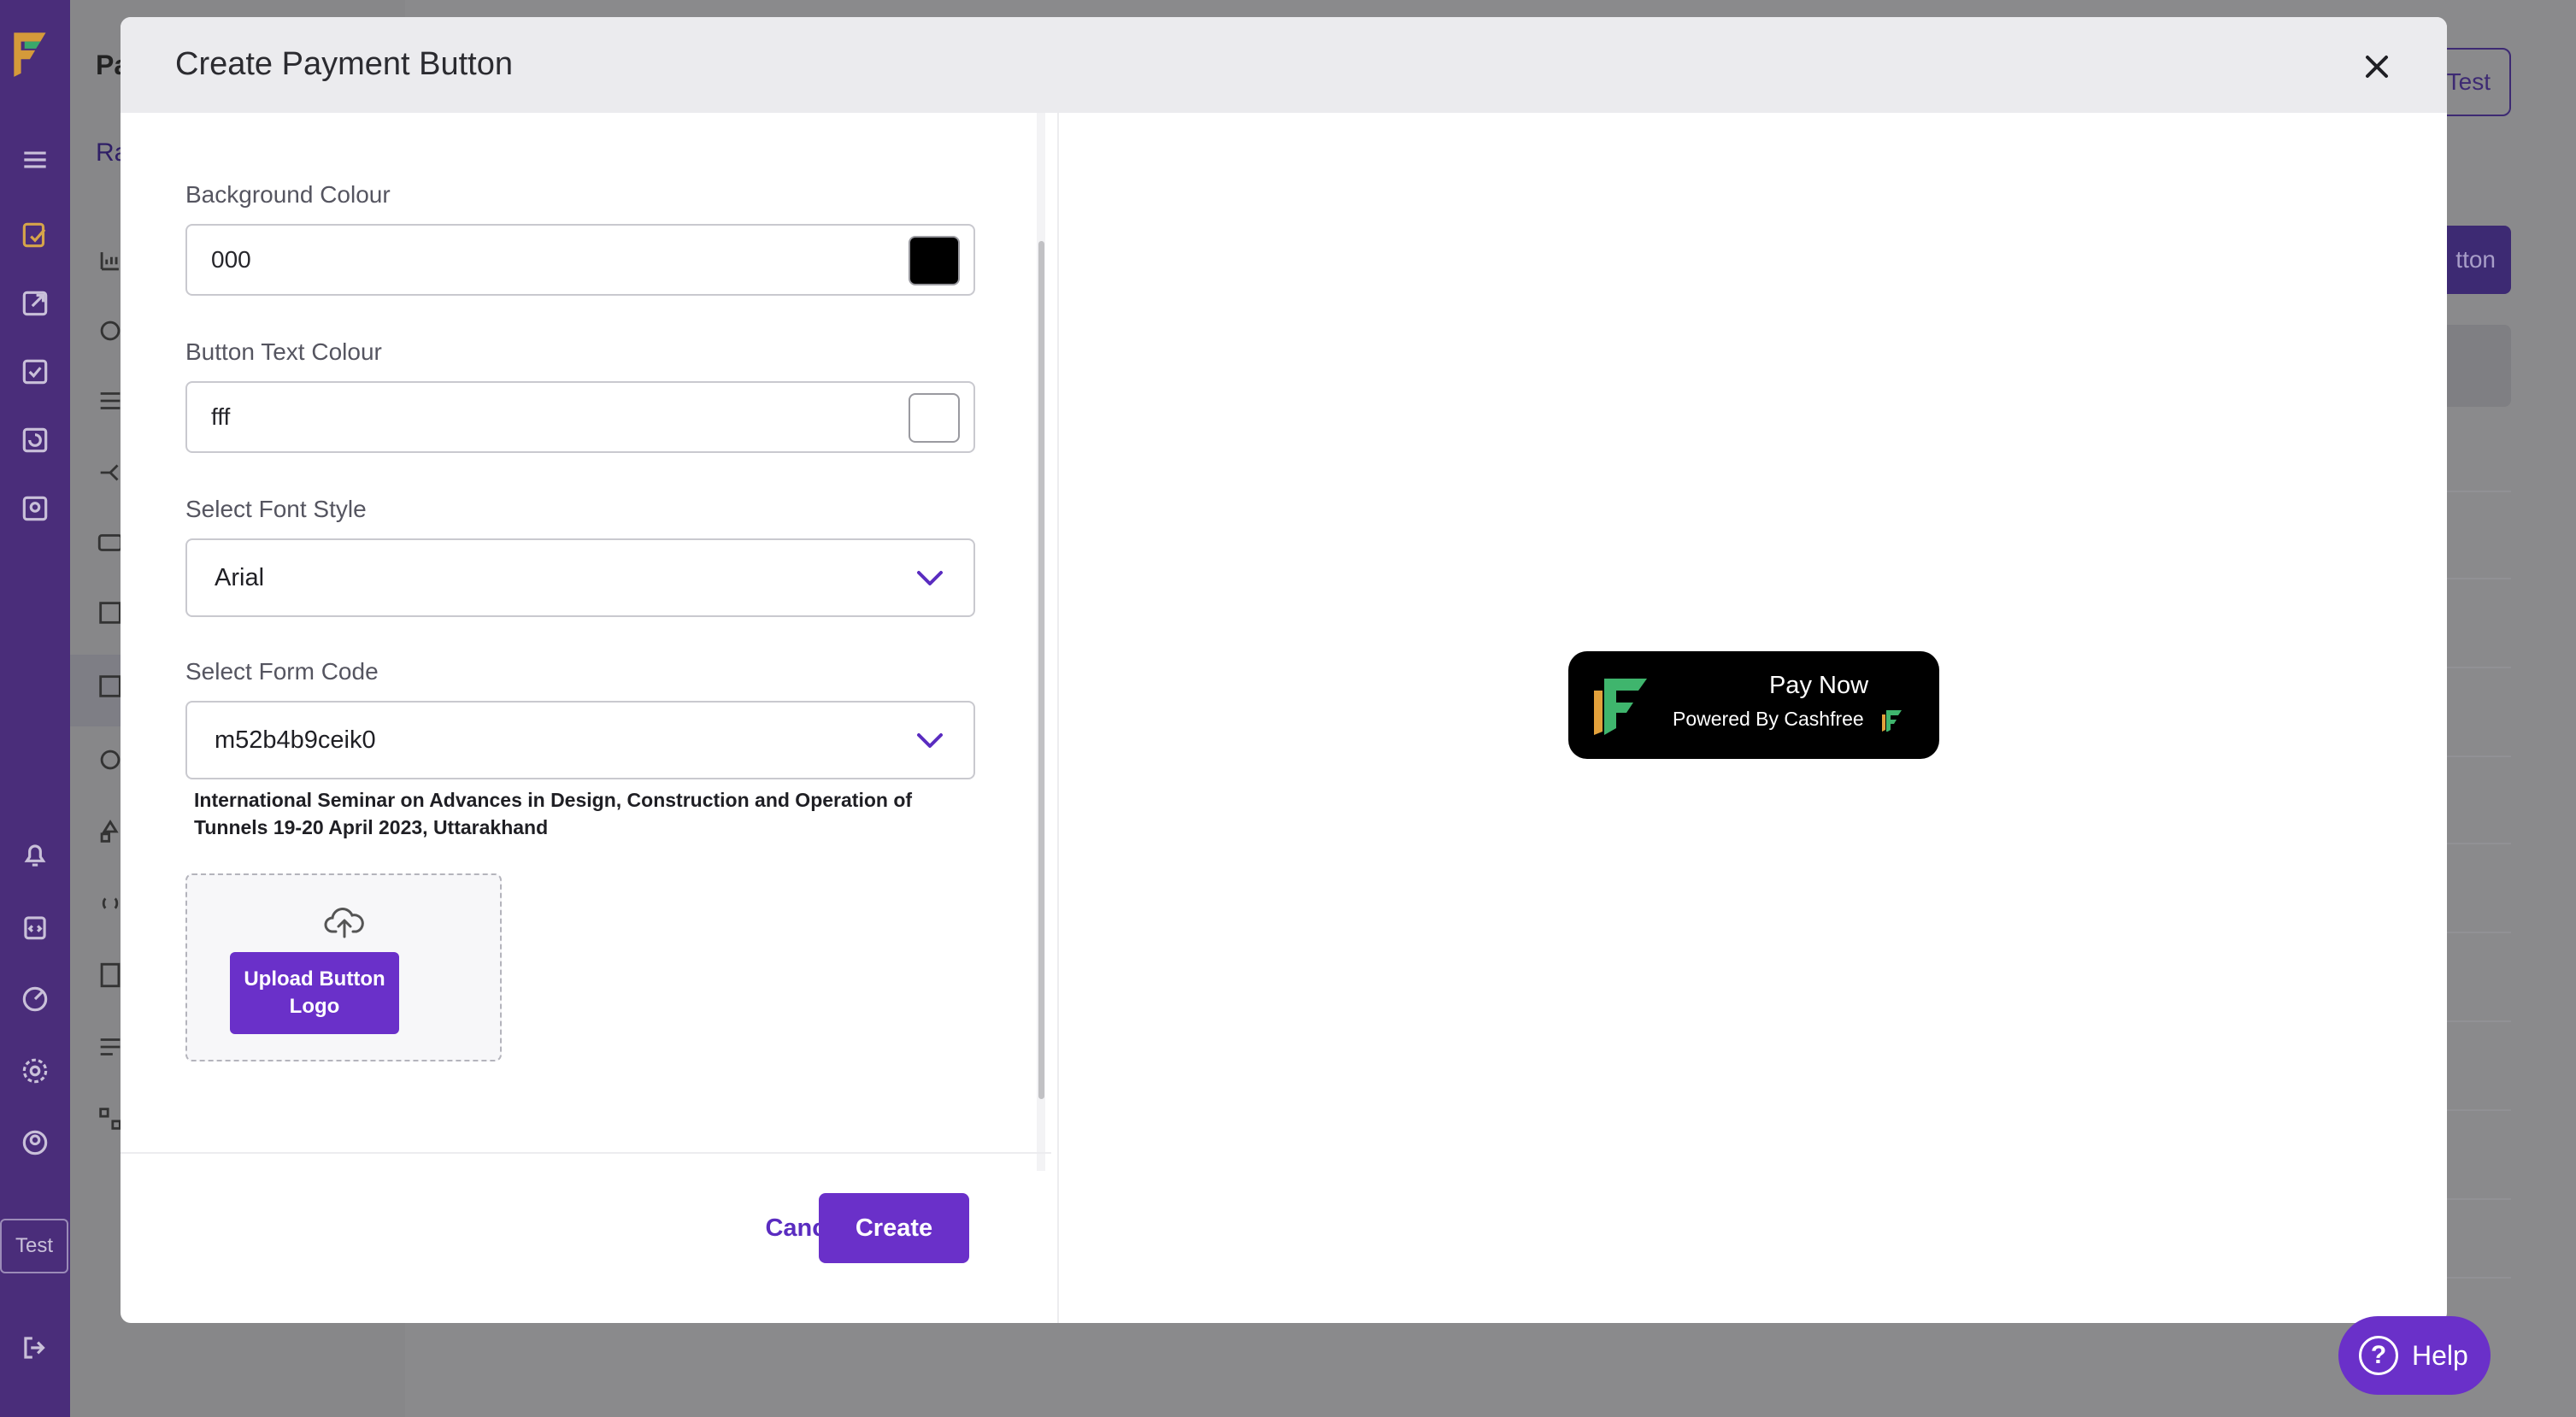 The height and width of the screenshot is (1417, 2576). I want to click on verification-icon, so click(35, 372).